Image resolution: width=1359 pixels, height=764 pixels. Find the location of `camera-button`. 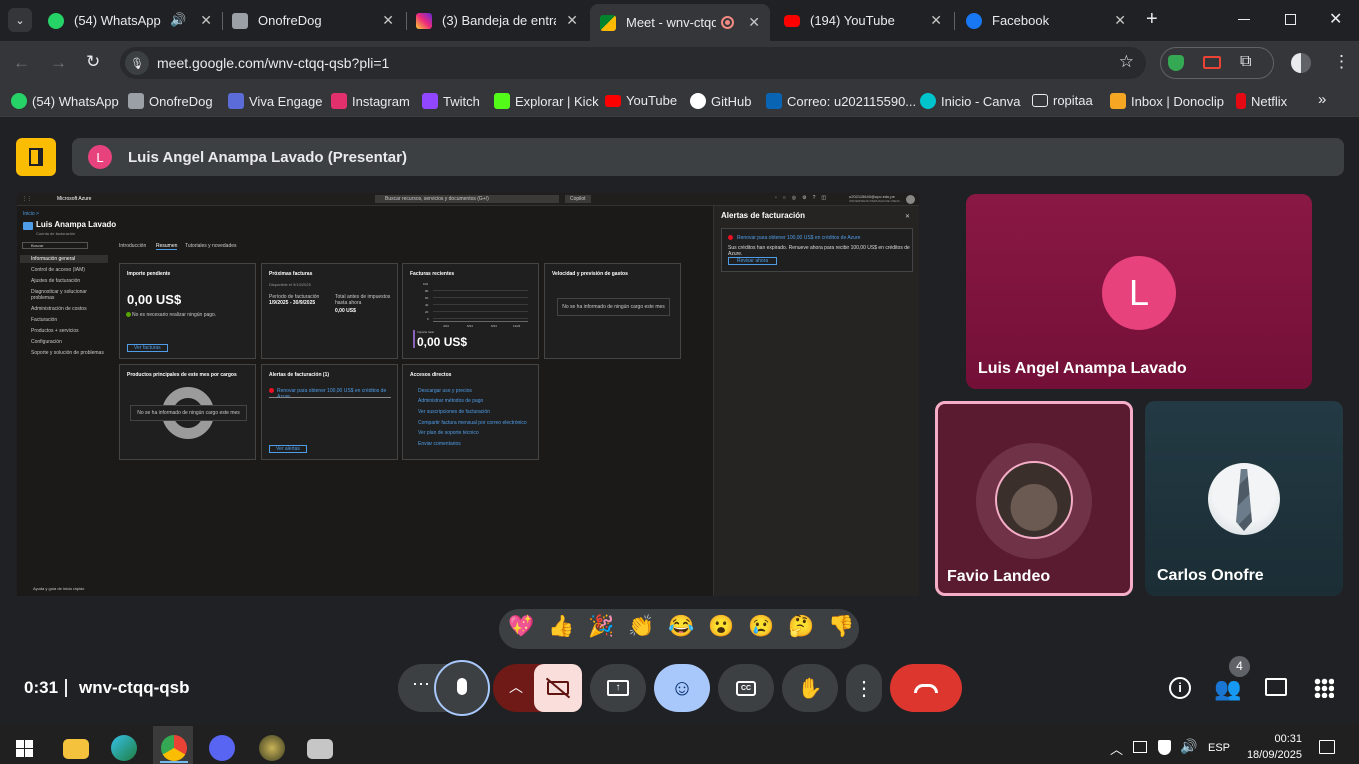

camera-button is located at coordinates (558, 688).